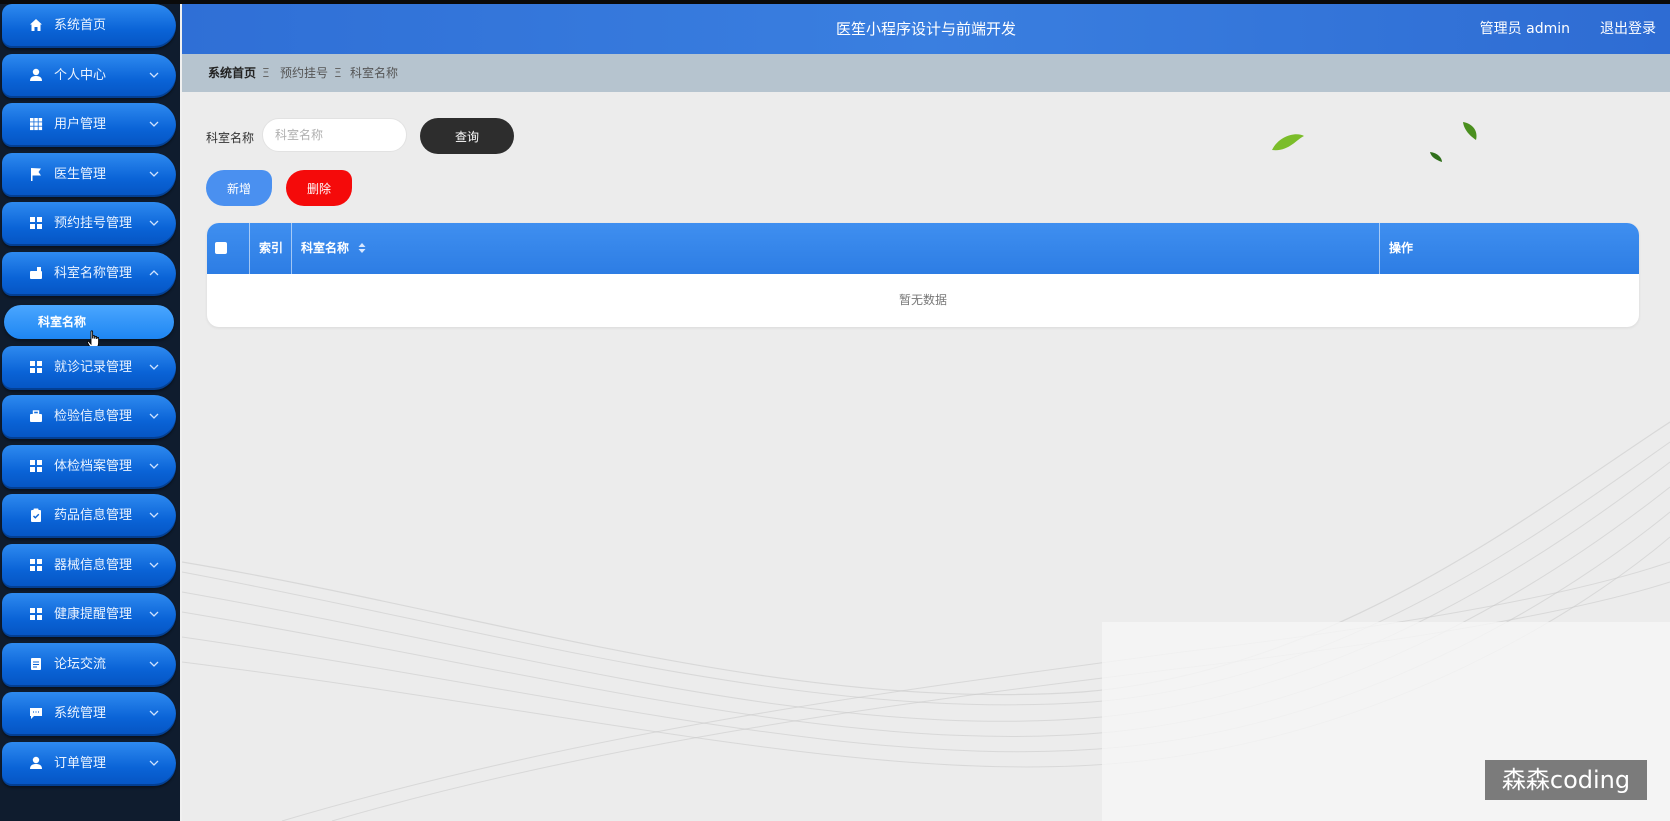 Image resolution: width=1670 pixels, height=821 pixels. I want to click on sidebar-item-label: 体检档案管理, so click(93, 466).